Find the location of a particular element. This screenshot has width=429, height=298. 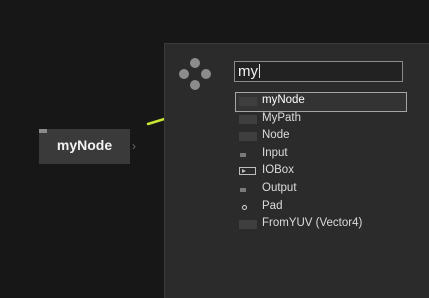

result-item-label: Node is located at coordinates (276, 135).